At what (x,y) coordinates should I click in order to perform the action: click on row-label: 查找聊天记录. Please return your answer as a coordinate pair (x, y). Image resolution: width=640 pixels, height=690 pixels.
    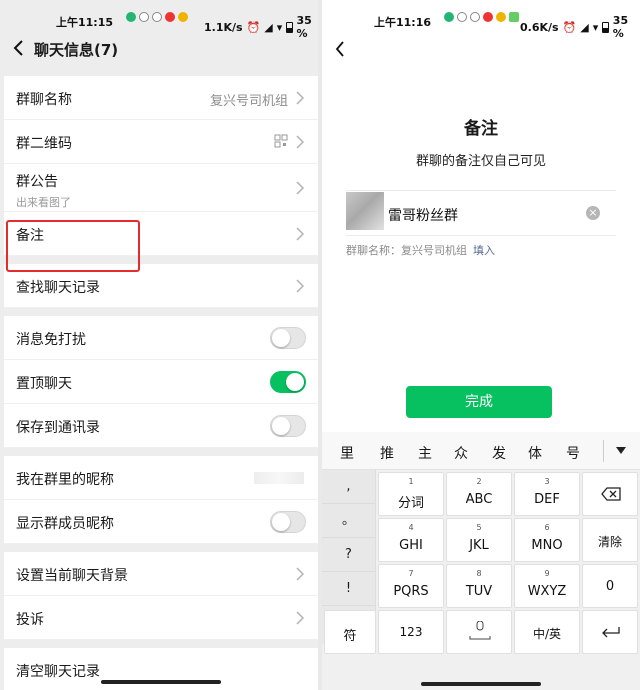
    Looking at the image, I should click on (58, 288).